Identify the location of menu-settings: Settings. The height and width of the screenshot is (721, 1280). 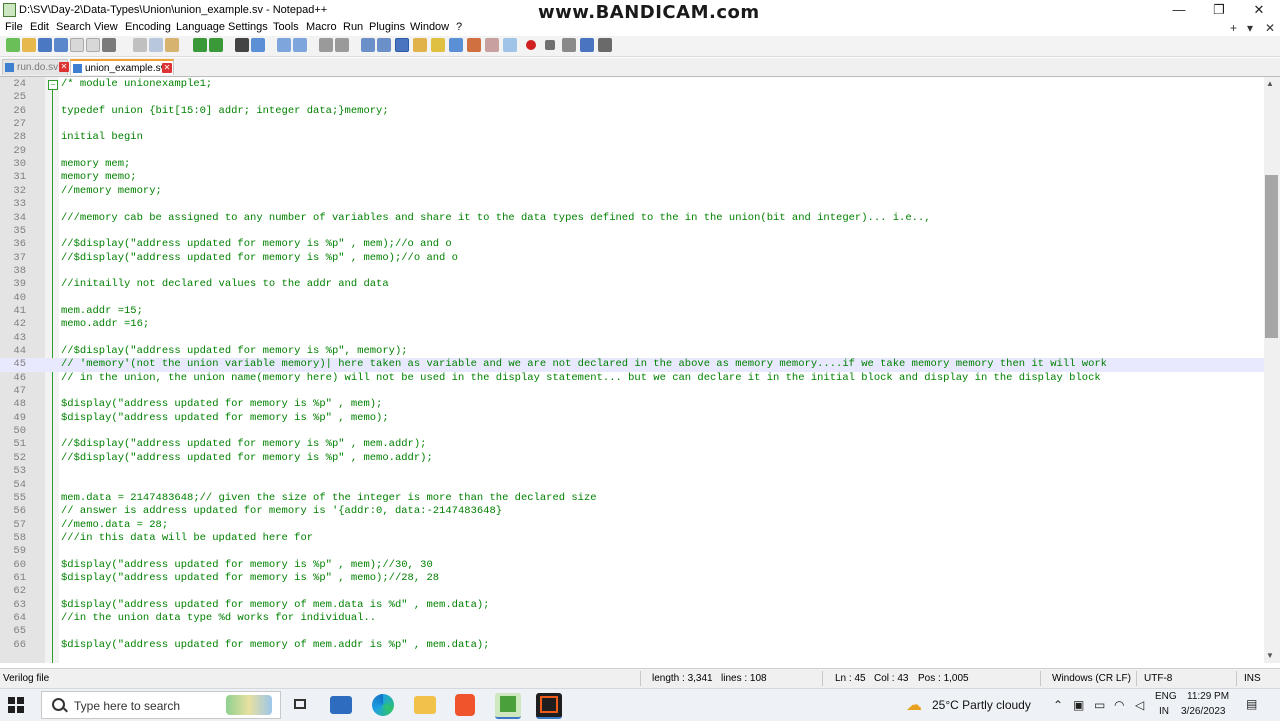
(248, 27).